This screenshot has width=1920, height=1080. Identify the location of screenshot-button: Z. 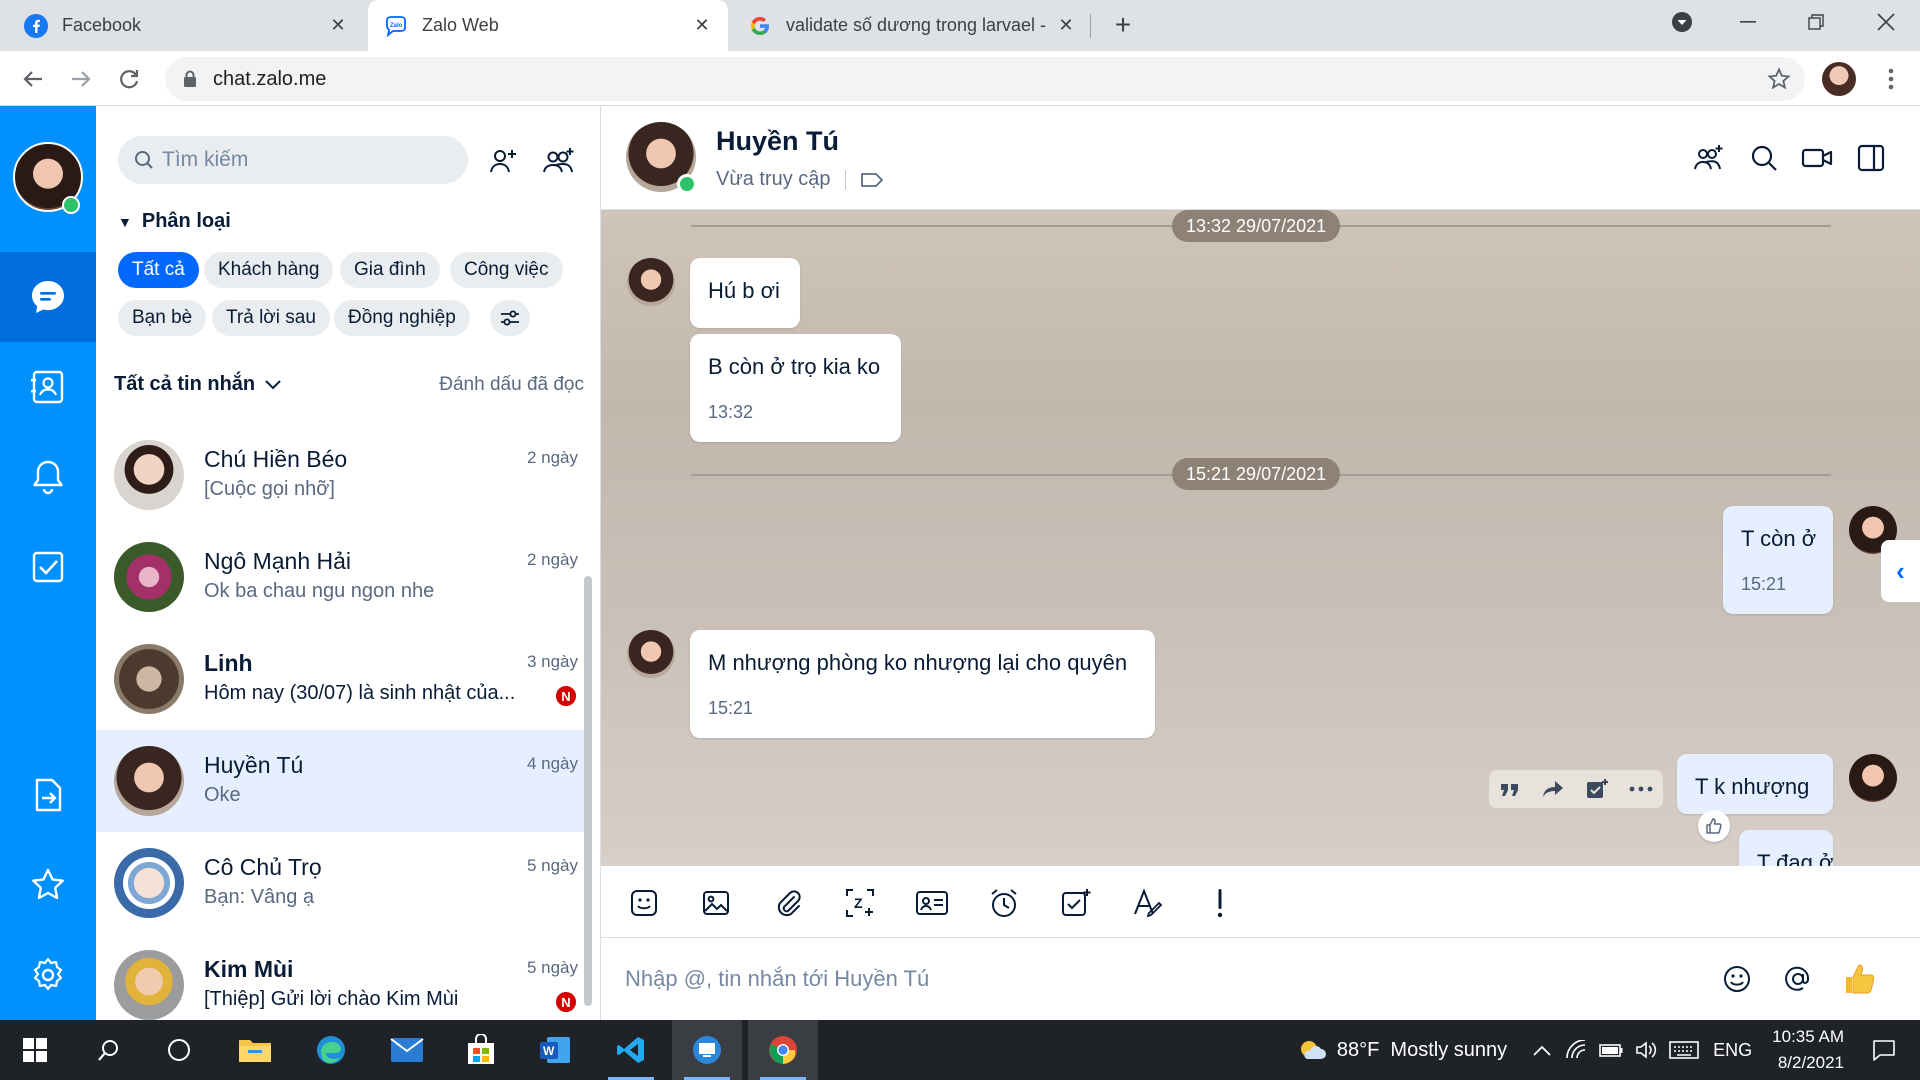
(860, 903).